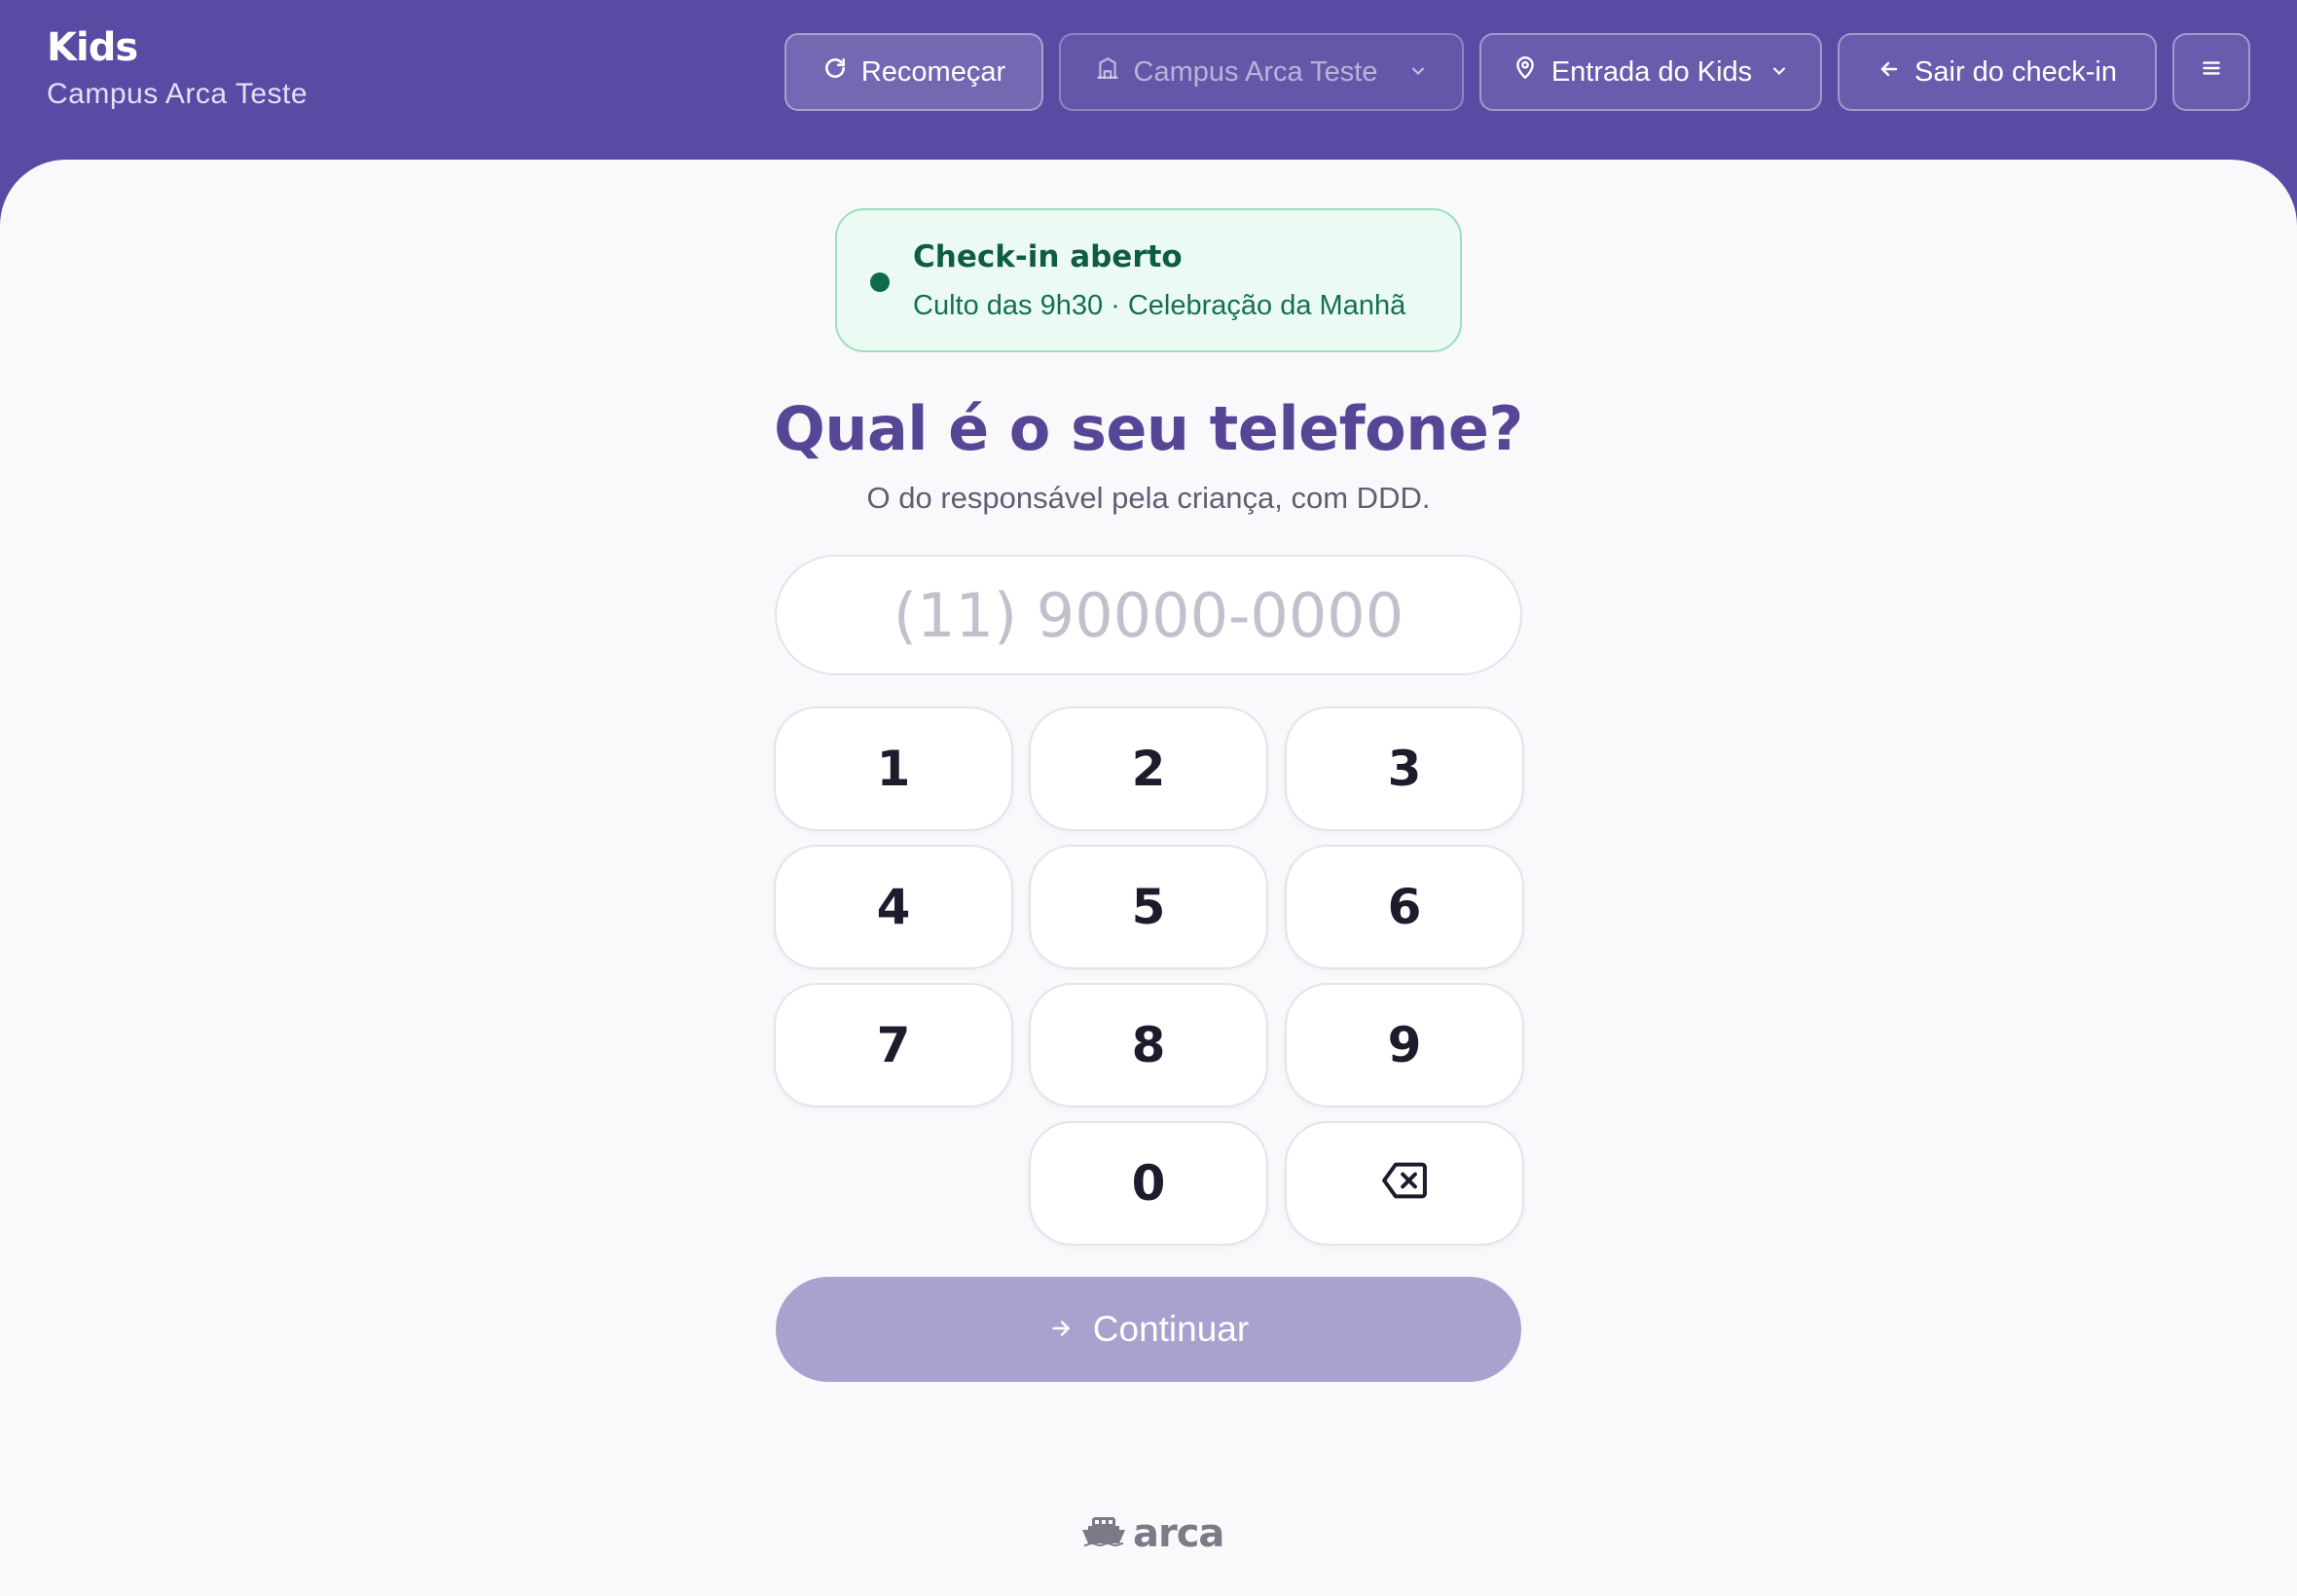  What do you see at coordinates (835, 72) in the screenshot?
I see `refresh-icon` at bounding box center [835, 72].